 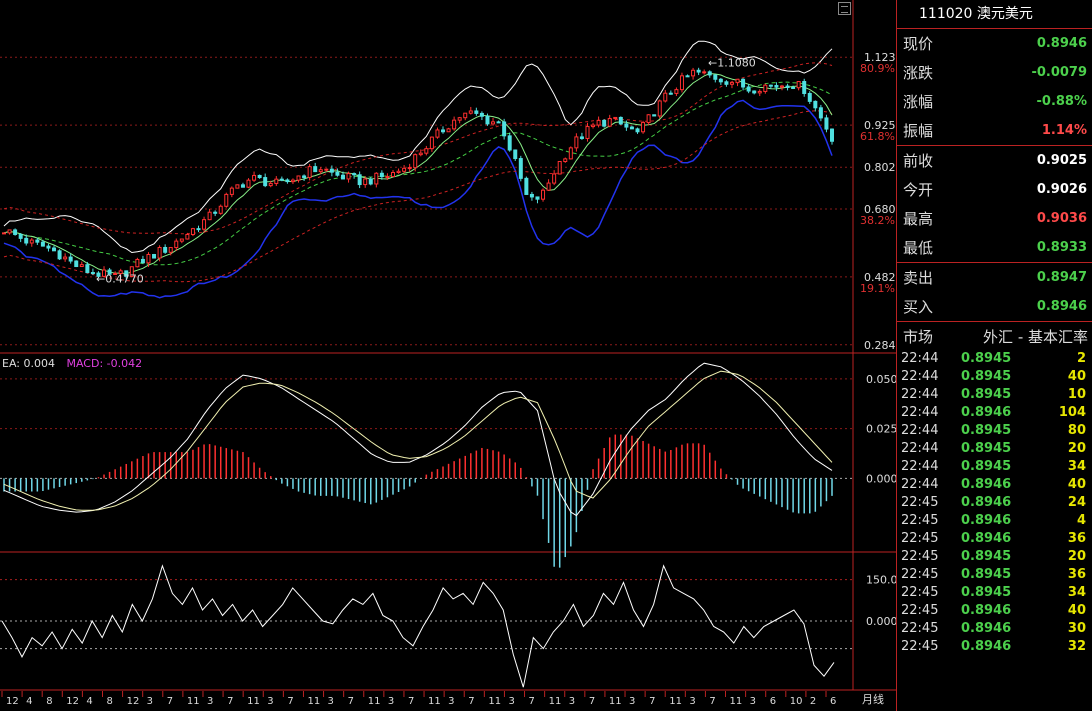 What do you see at coordinates (994, 593) in the screenshot?
I see `tick-row: 22:45 0.8945 34` at bounding box center [994, 593].